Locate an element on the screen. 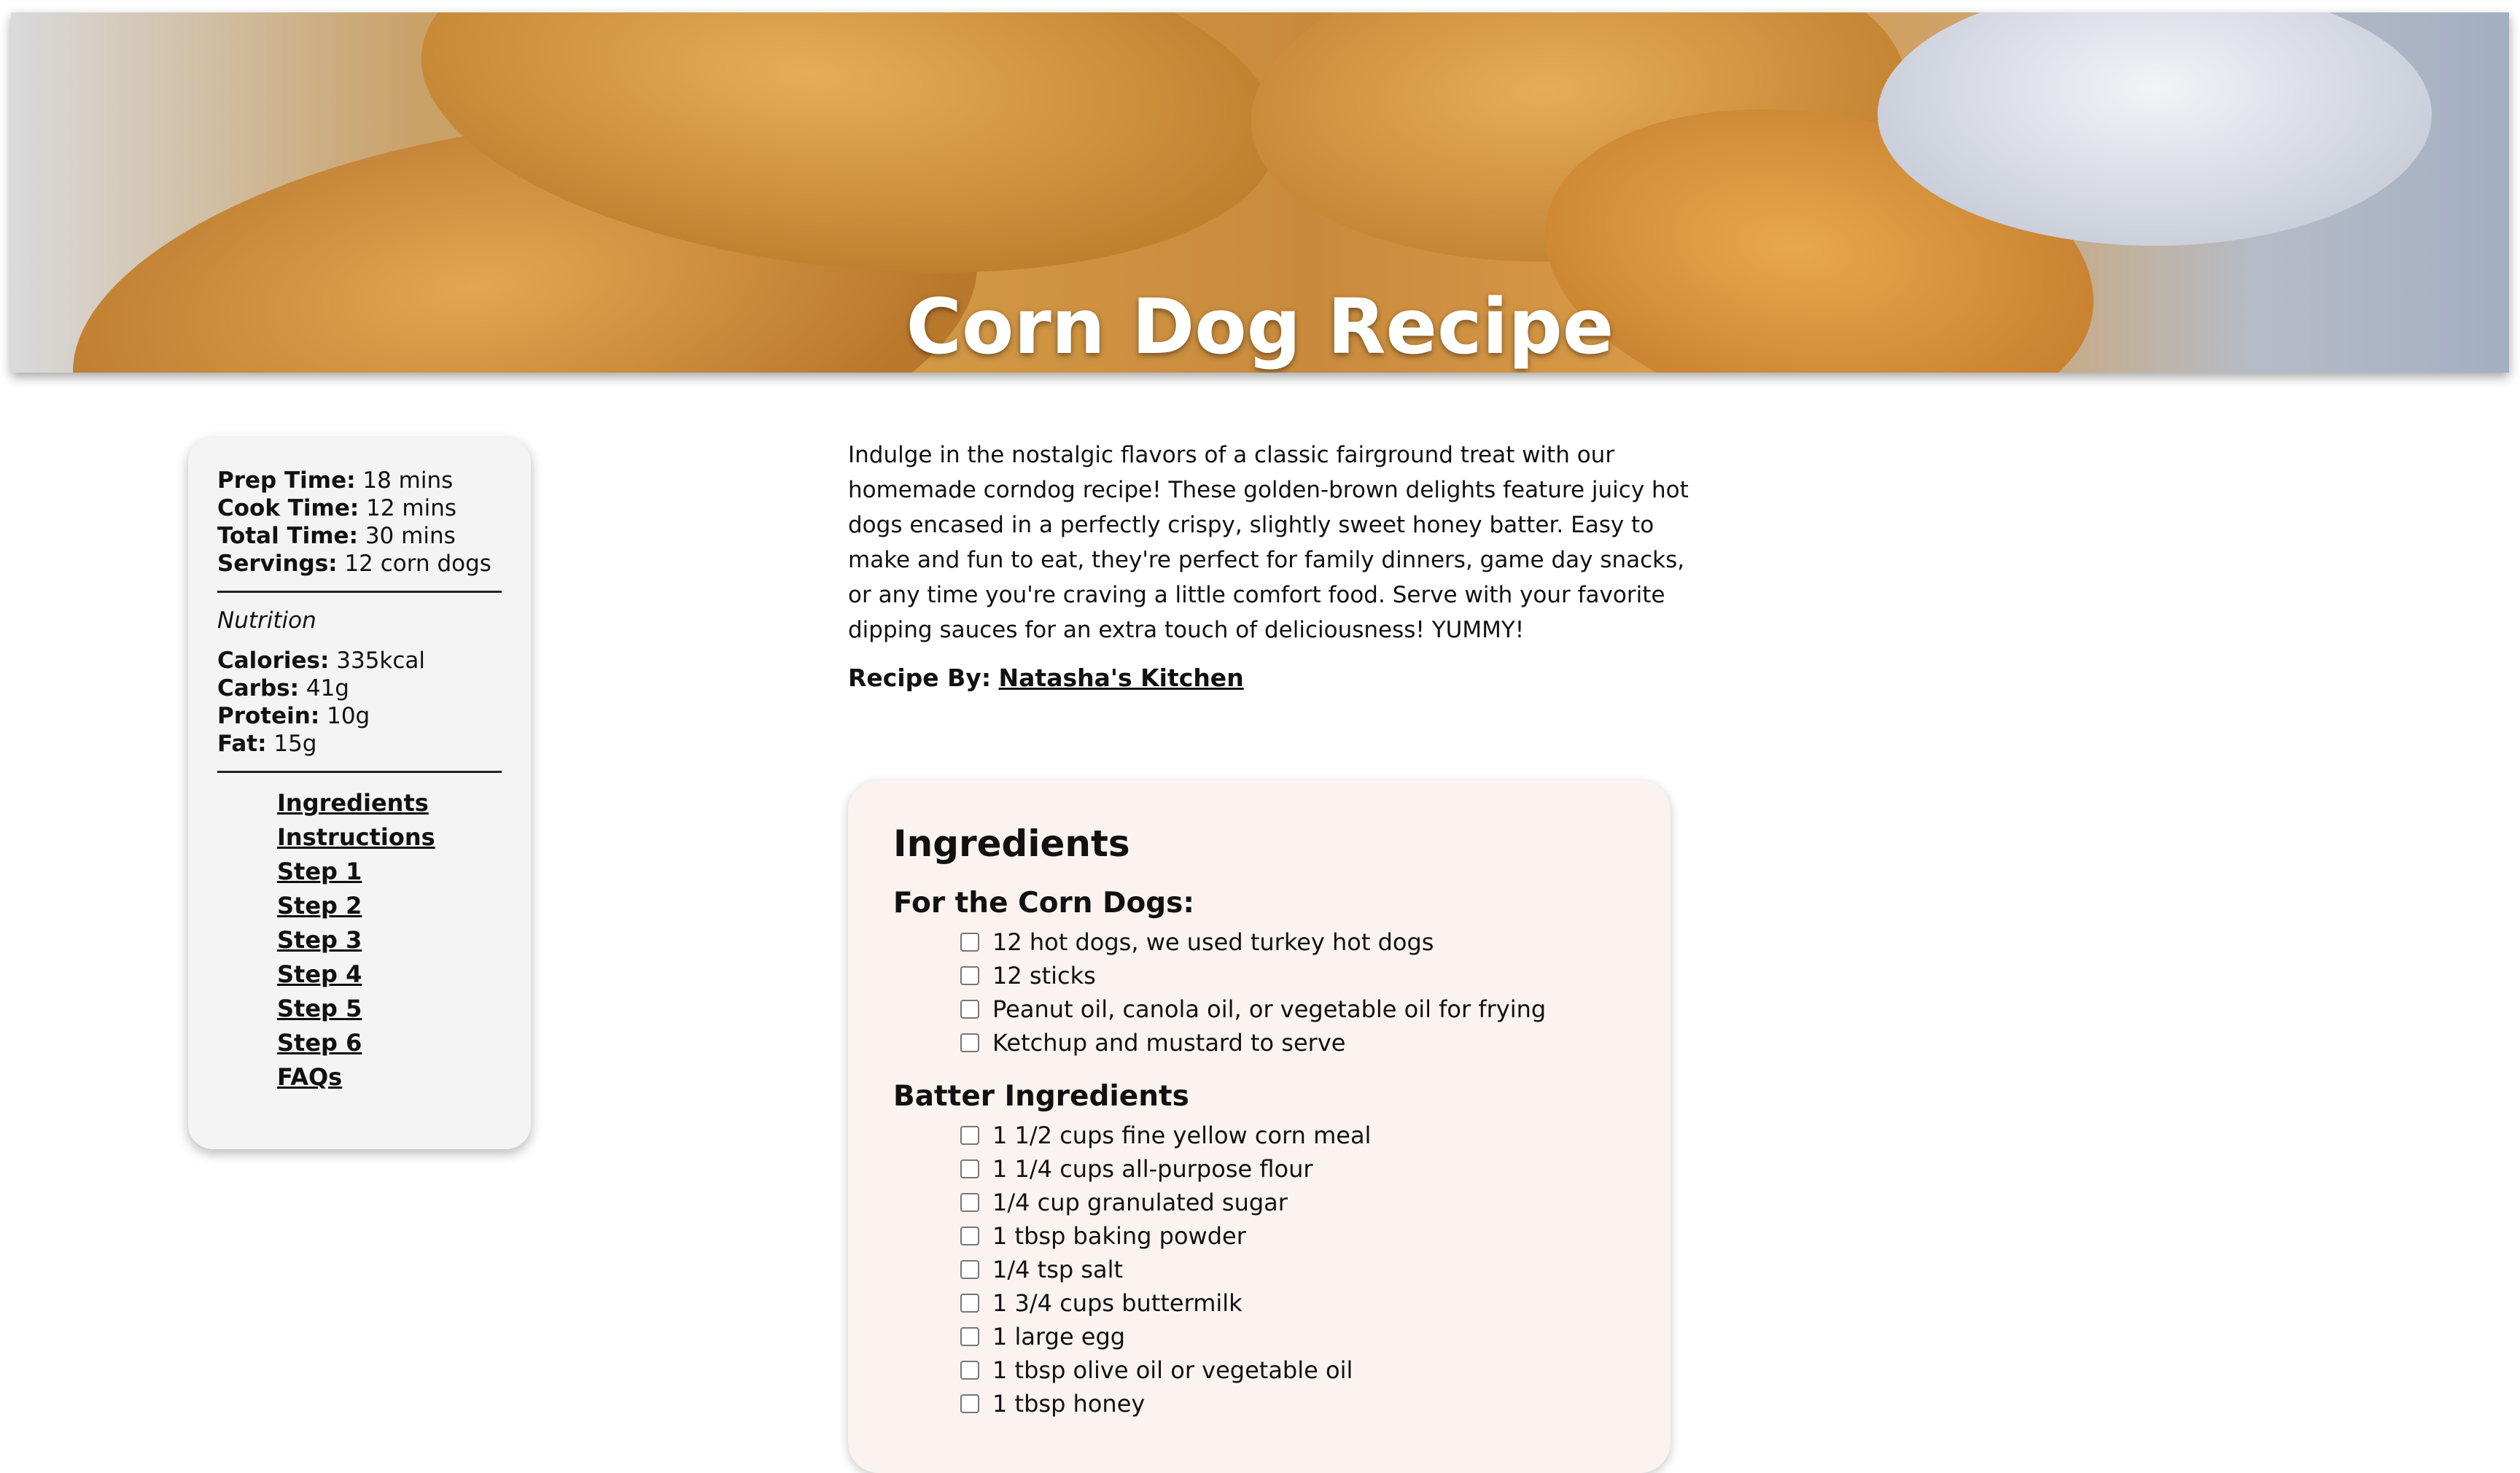 The height and width of the screenshot is (1473, 2520). info-row: Servings: 12 corn dogs is located at coordinates (359, 564).